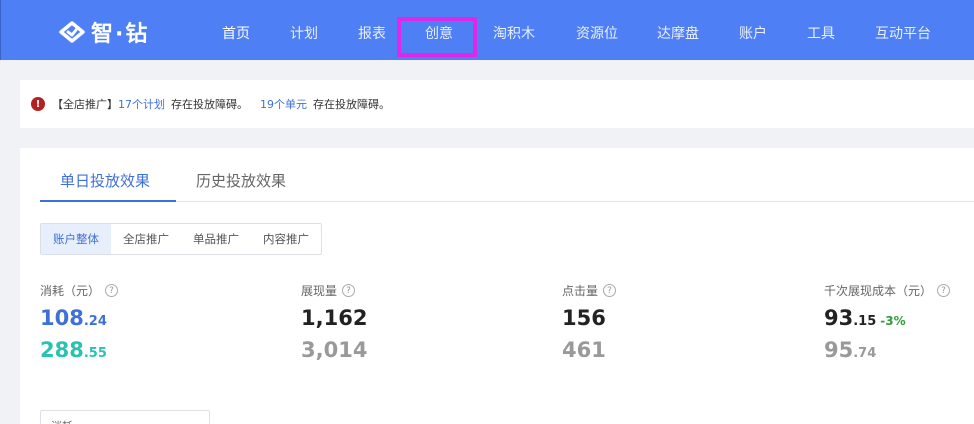 The image size is (974, 424). I want to click on alert-unit-text: 存在投放障碍。, so click(351, 104).